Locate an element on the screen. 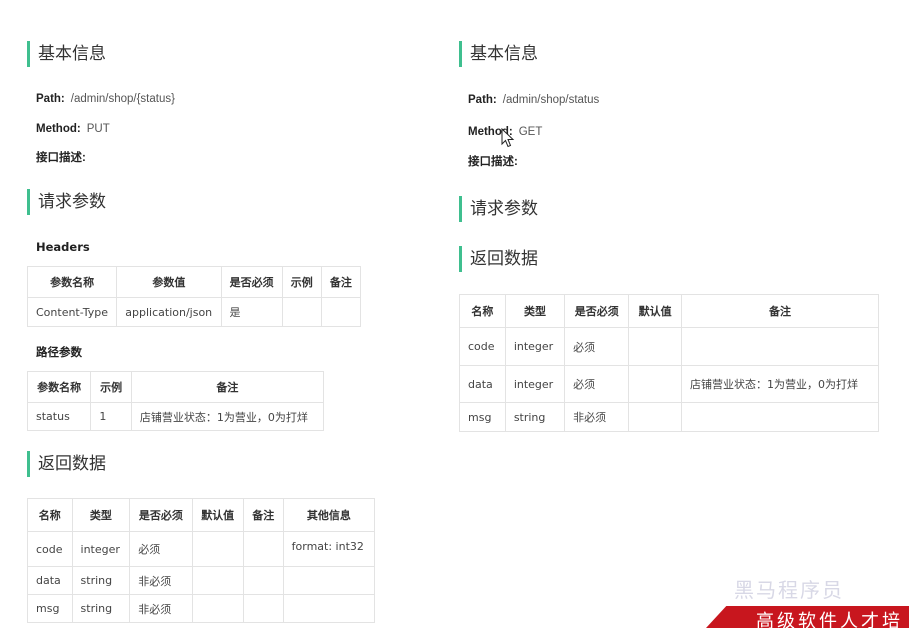 The width and height of the screenshot is (909, 633). path-row: Path: /admin/shop/{status} is located at coordinates (105, 99).